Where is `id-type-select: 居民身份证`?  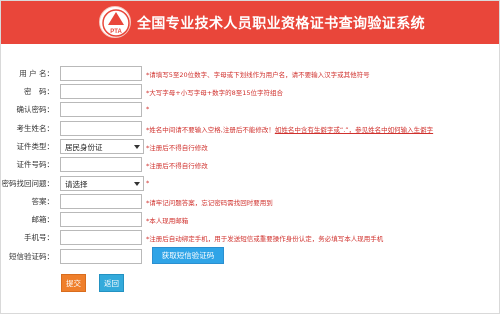 id-type-select: 居民身份证 is located at coordinates (102, 146).